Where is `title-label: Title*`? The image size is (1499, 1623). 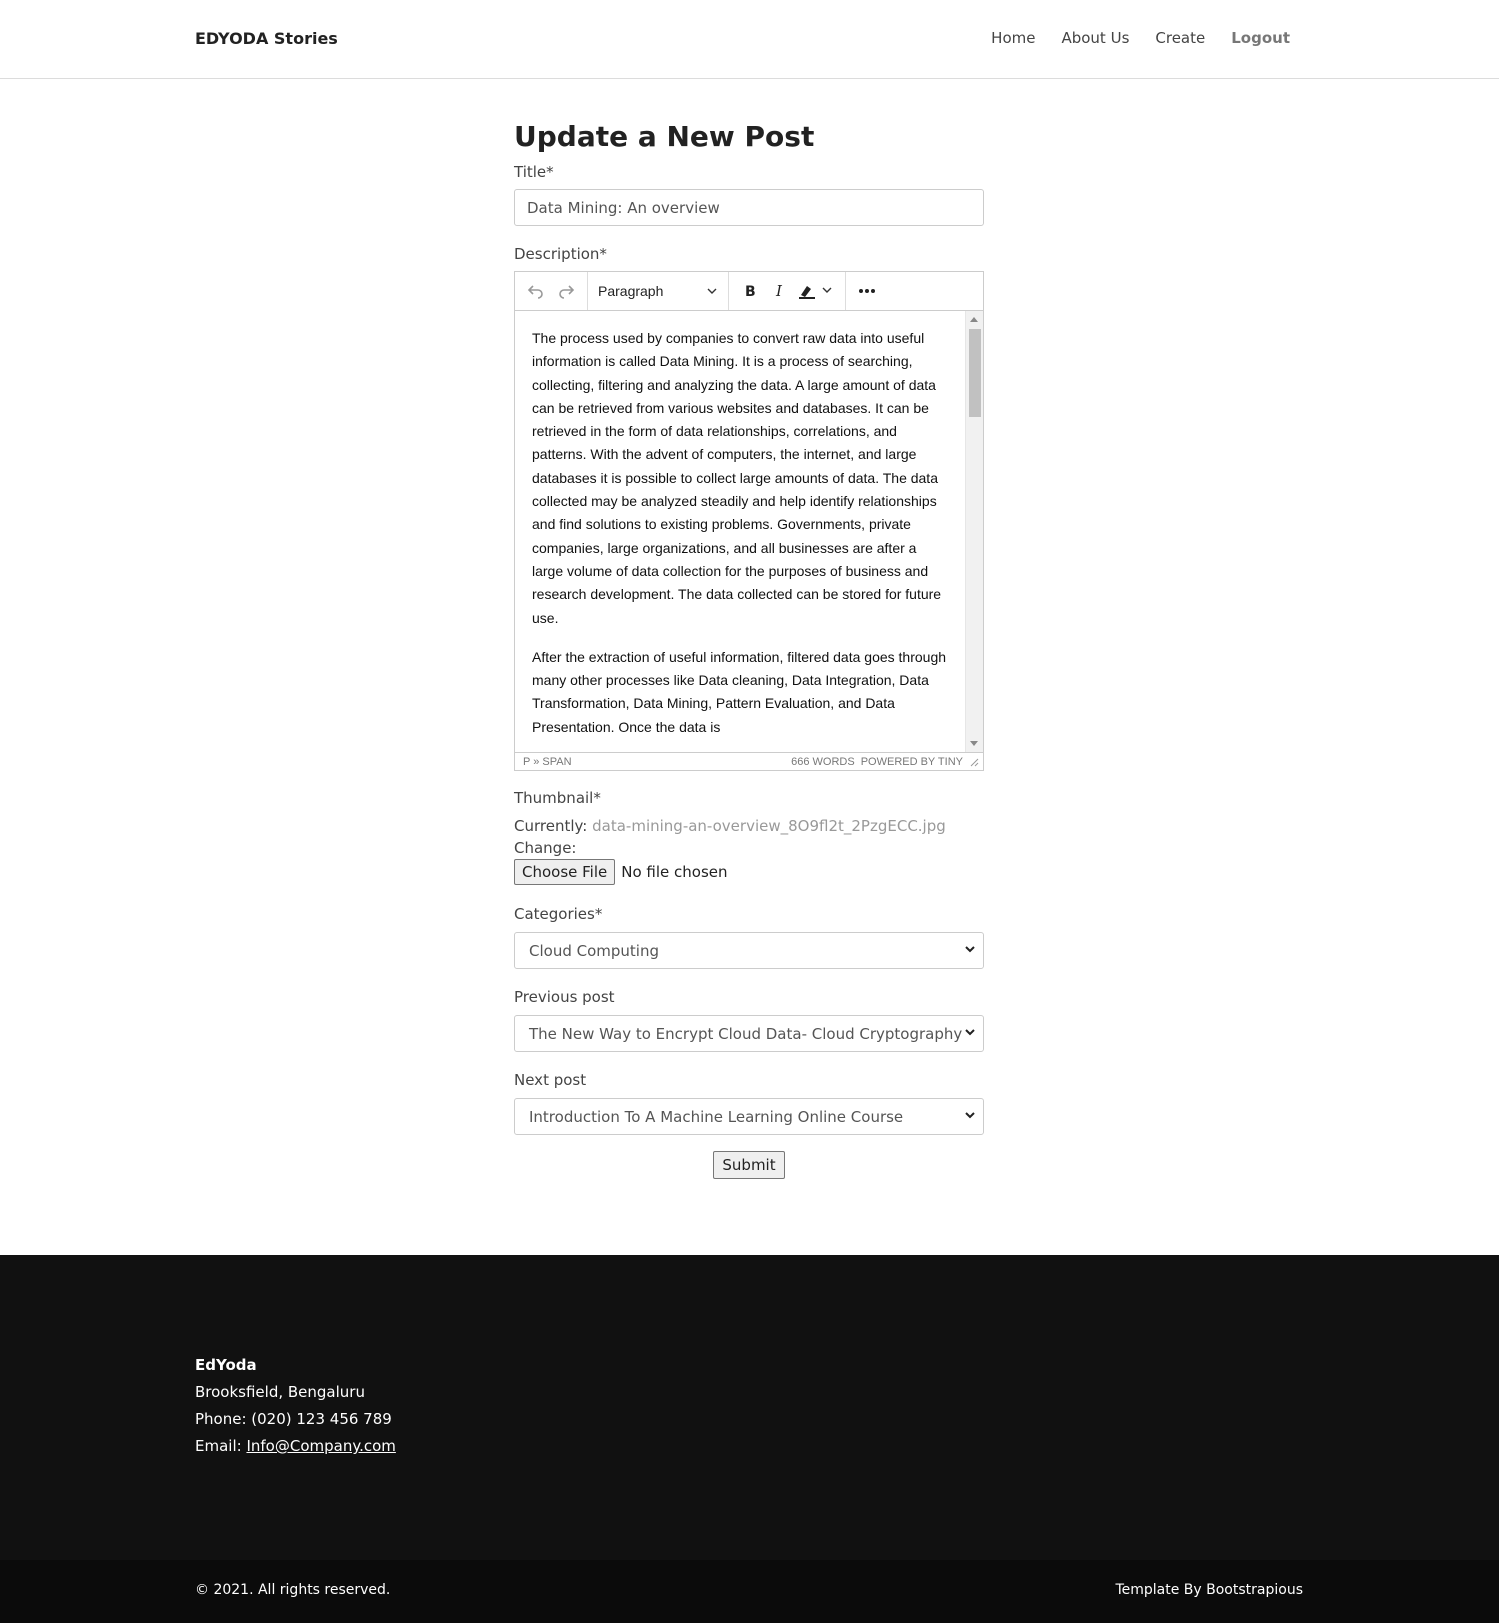 title-label: Title* is located at coordinates (534, 172).